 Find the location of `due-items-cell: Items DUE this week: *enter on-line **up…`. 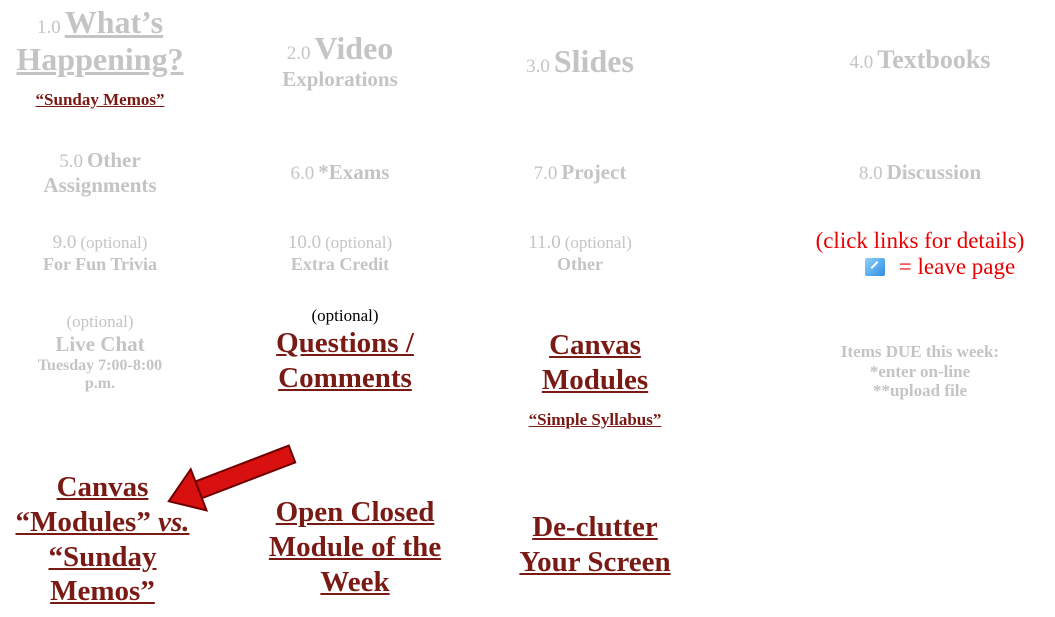

due-items-cell: Items DUE this week: *enter on-line **up… is located at coordinates (920, 371).